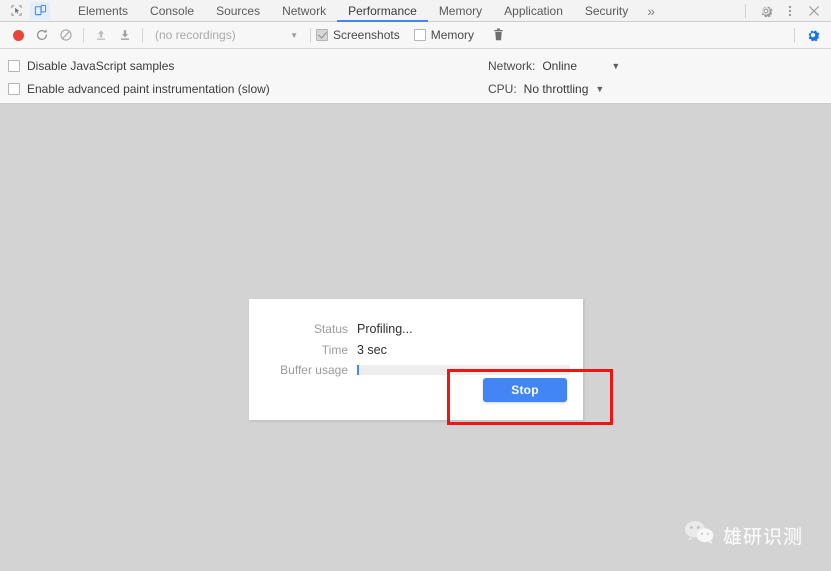  I want to click on screenshots-label: Screenshots, so click(366, 35).